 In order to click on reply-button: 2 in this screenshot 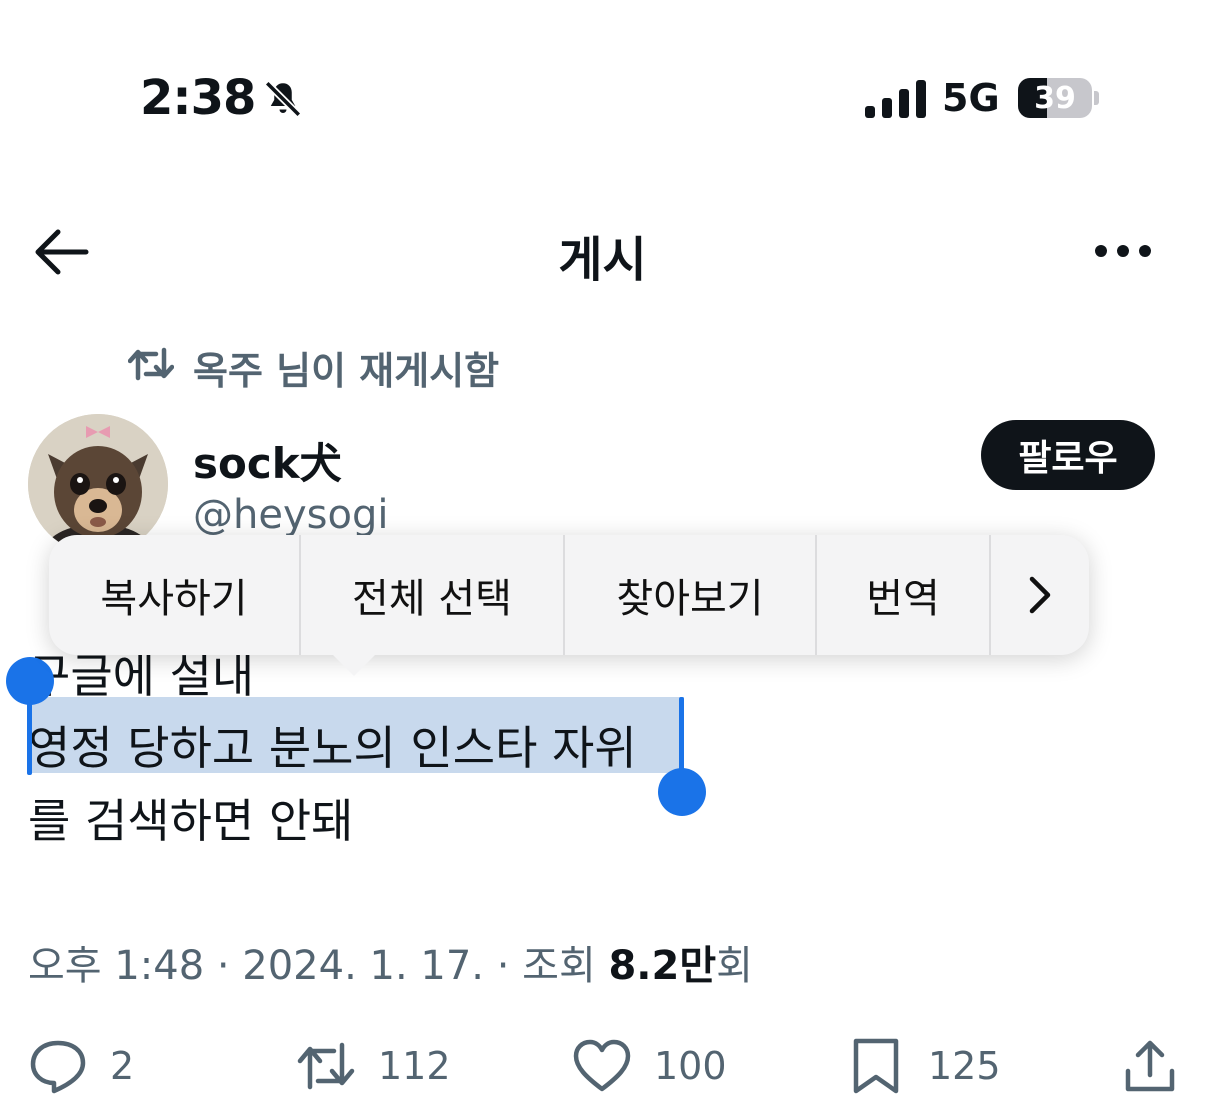, I will do `click(81, 1066)`.